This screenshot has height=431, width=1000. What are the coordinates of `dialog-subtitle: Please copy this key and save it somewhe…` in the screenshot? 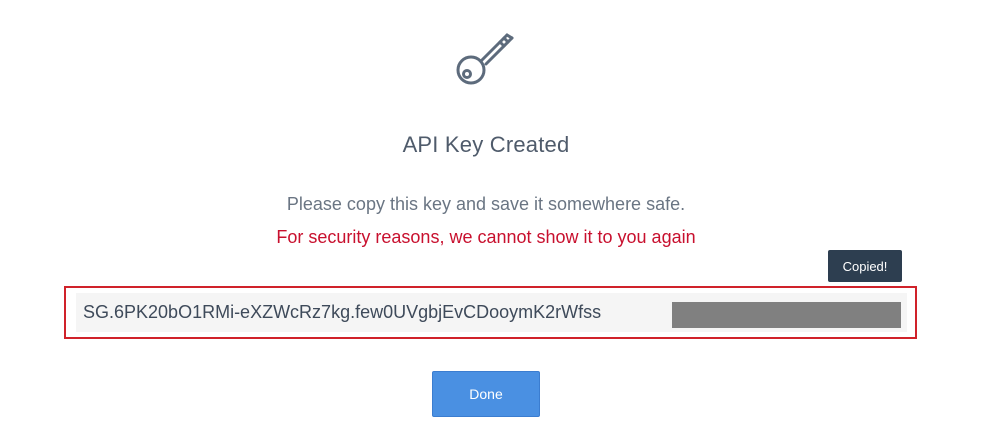 It's located at (486, 204).